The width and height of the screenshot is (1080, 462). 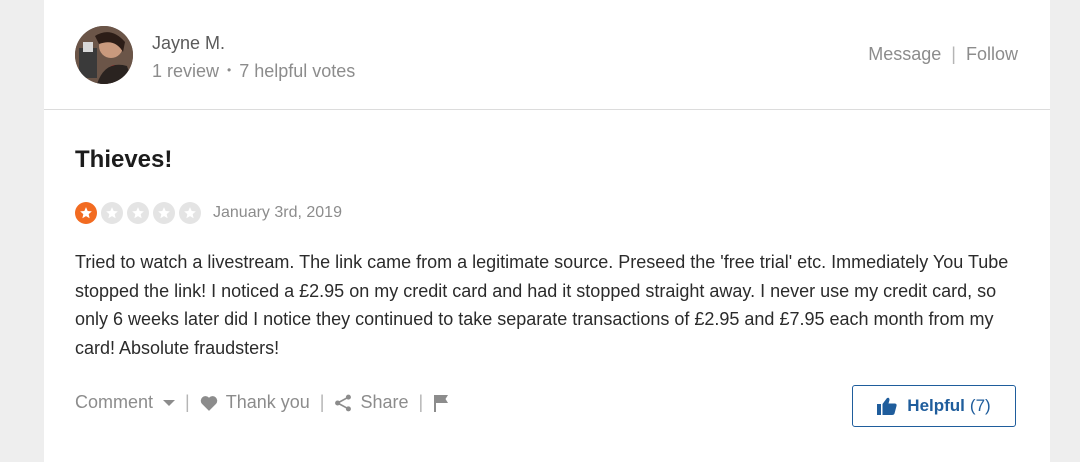 I want to click on helpful-count: (7), so click(x=980, y=405).